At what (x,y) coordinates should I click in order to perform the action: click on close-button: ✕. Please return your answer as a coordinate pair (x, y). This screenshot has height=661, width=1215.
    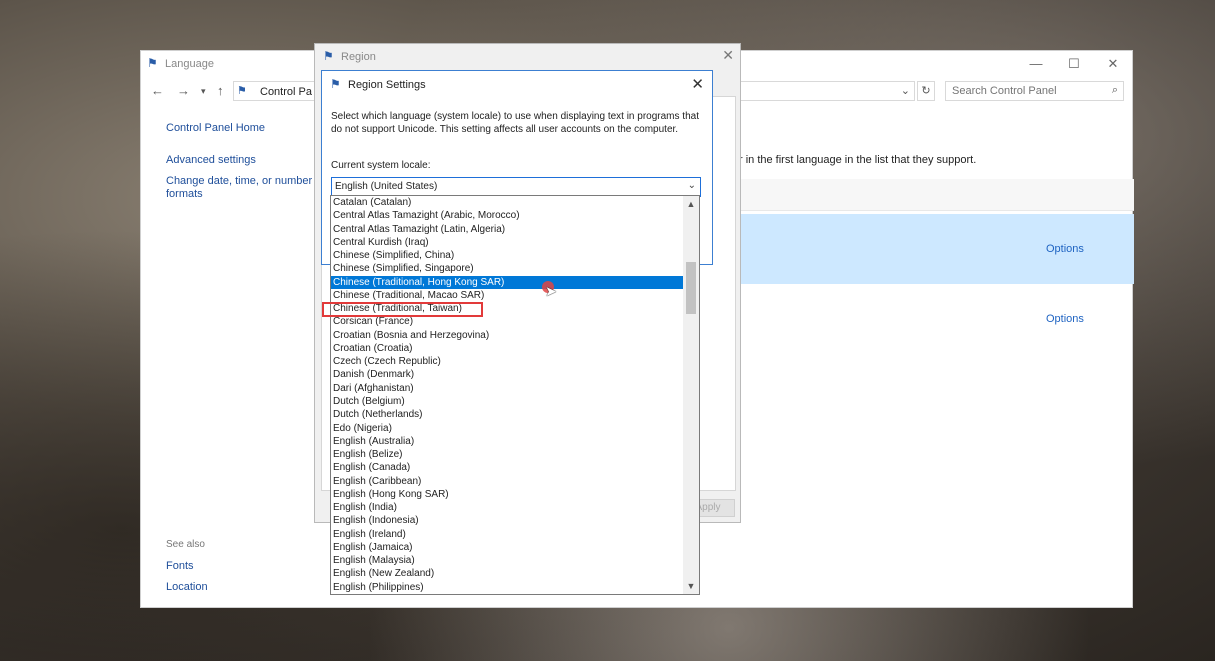
    Looking at the image, I should click on (1113, 64).